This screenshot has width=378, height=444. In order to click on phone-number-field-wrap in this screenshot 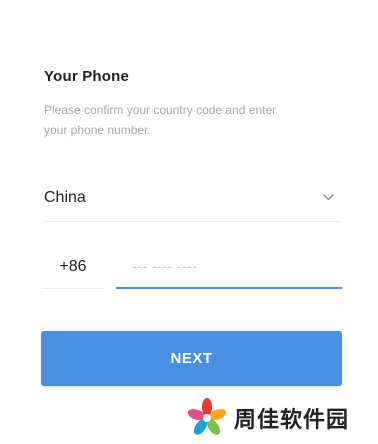, I will do `click(229, 268)`.